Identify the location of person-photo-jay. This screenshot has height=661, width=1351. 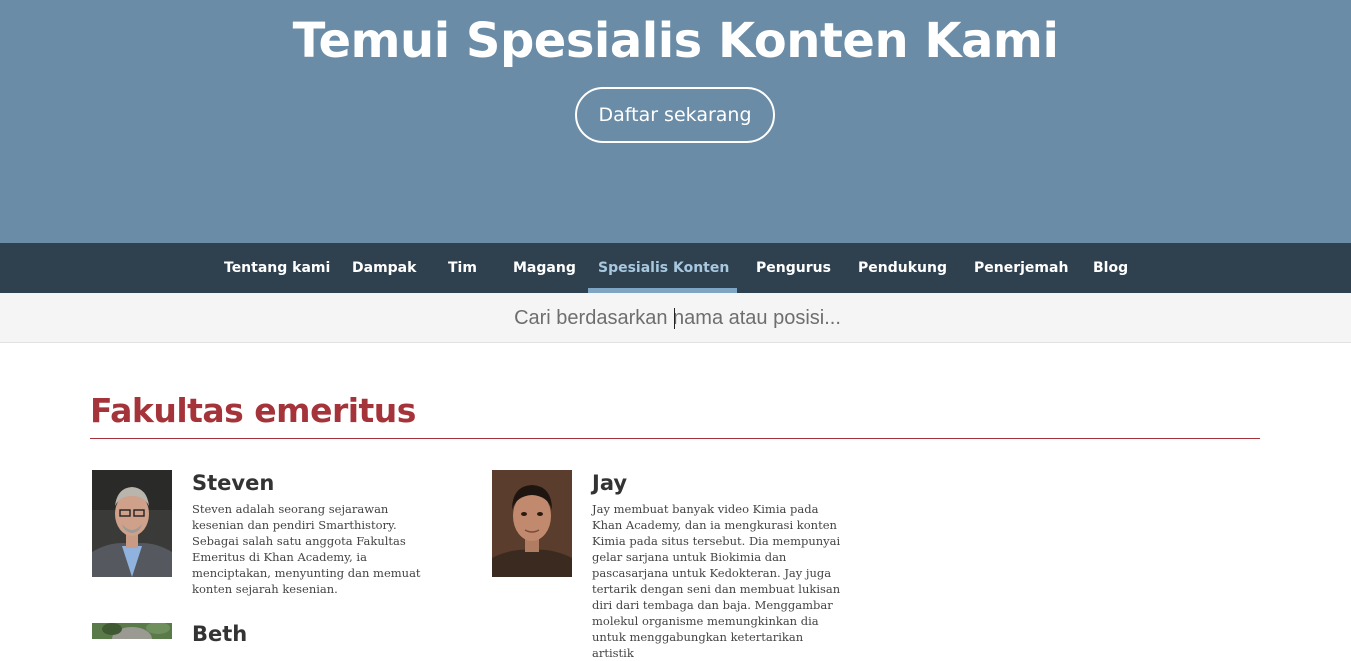
(532, 523).